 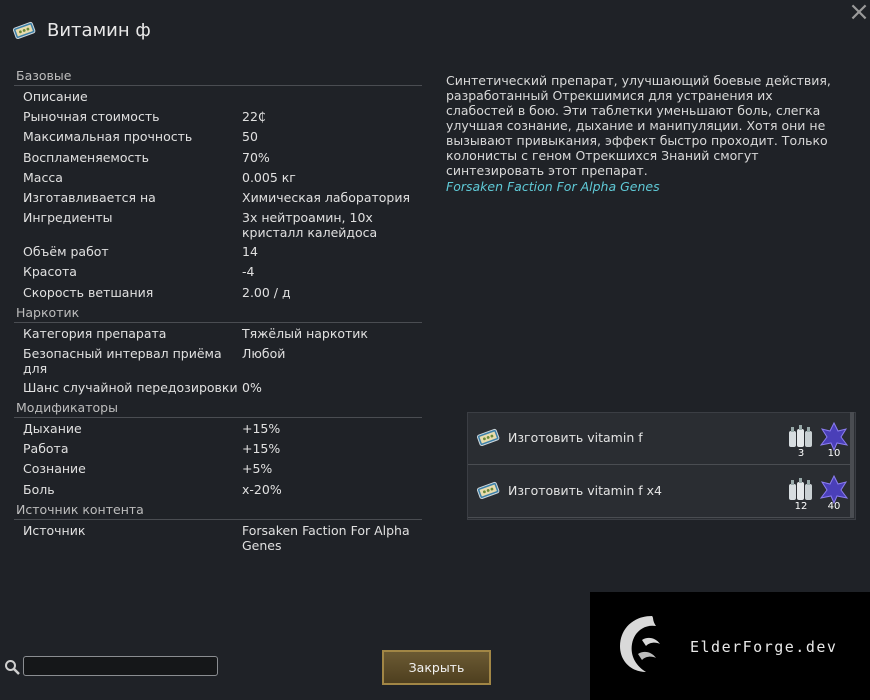 What do you see at coordinates (88, 292) in the screenshot?
I see `stat-label: Скорость ветшания` at bounding box center [88, 292].